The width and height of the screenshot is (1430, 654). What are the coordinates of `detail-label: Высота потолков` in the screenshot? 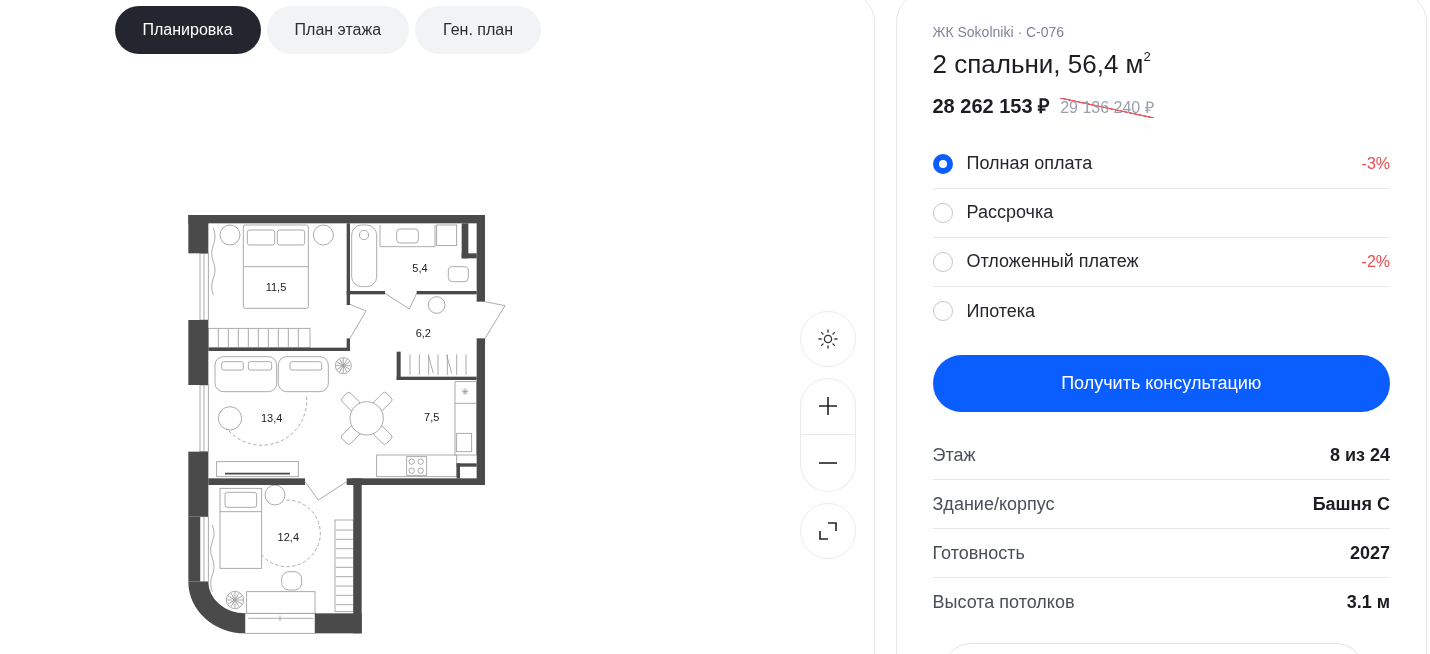 It's located at (1003, 602).